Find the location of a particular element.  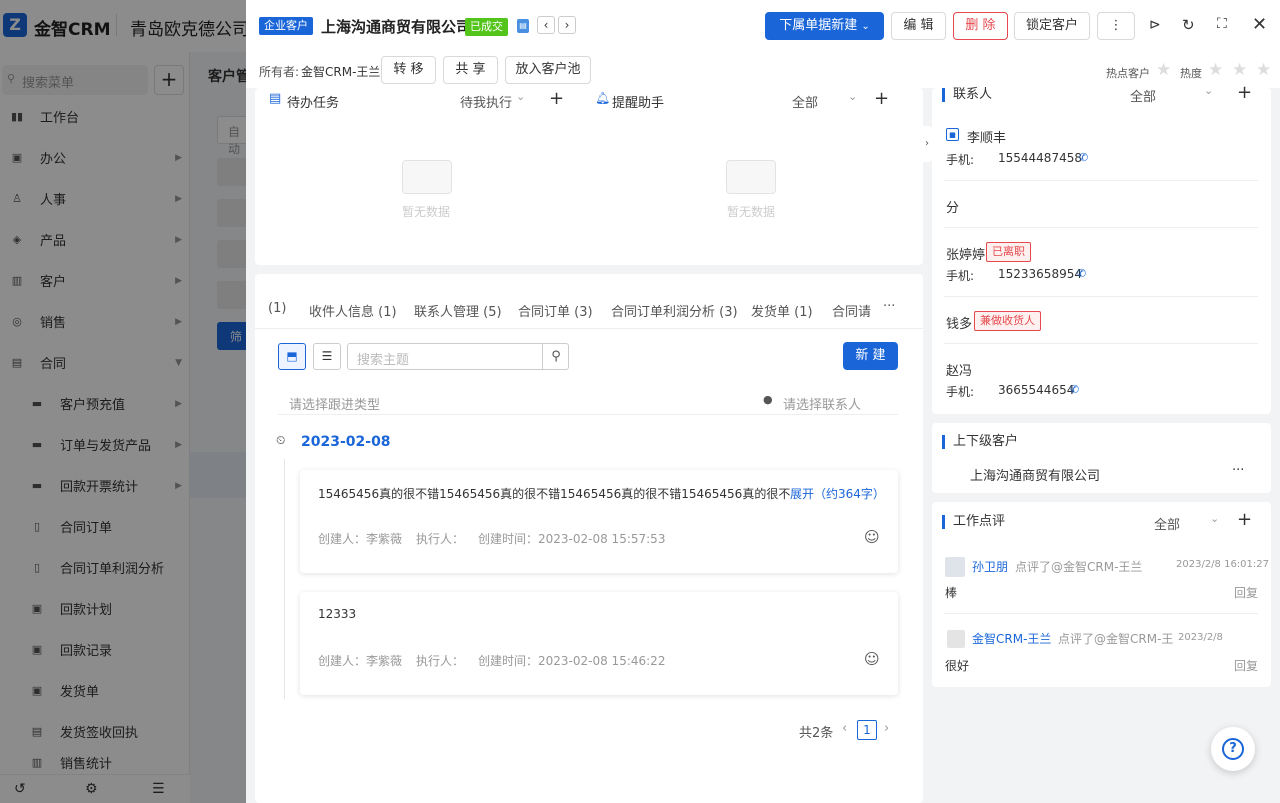

tab-profit-analysis: 合同订单利润分析 (3) is located at coordinates (674, 310).